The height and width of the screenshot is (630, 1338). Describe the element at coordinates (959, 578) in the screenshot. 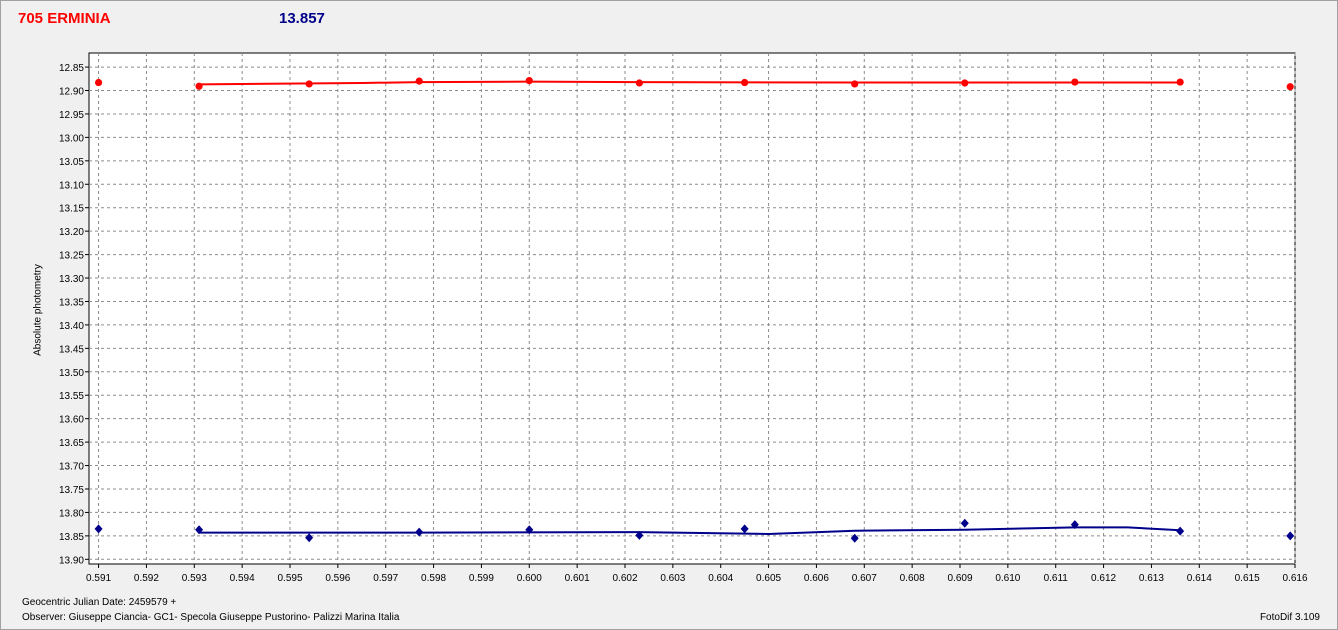

I see `x-tick-label: 0.609` at that location.